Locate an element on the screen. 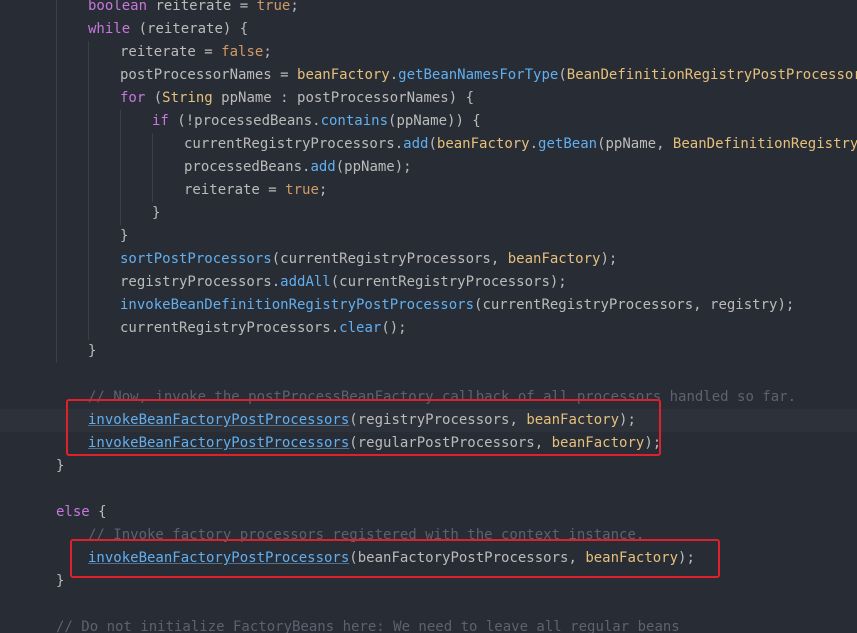 This screenshot has width=857, height=633. code-line-content: while (reiterate) { is located at coordinates (168, 29).